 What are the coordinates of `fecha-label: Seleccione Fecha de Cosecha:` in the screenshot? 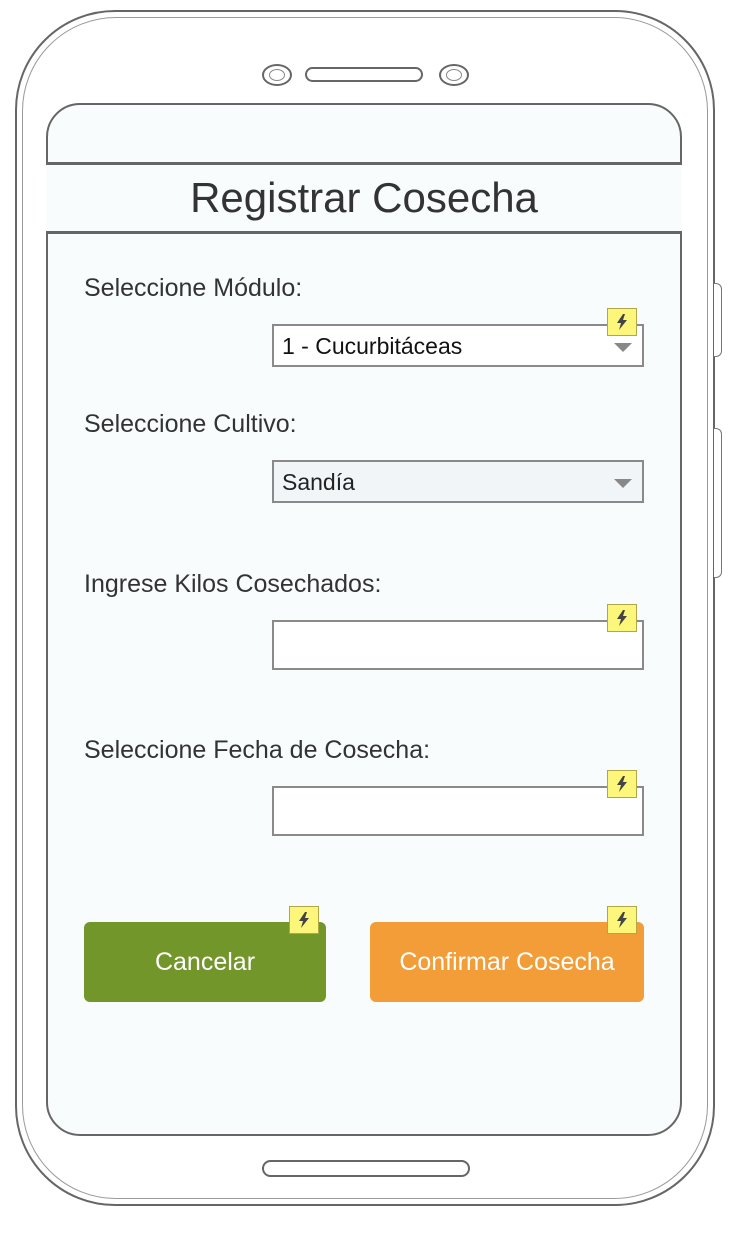 It's located at (257, 750).